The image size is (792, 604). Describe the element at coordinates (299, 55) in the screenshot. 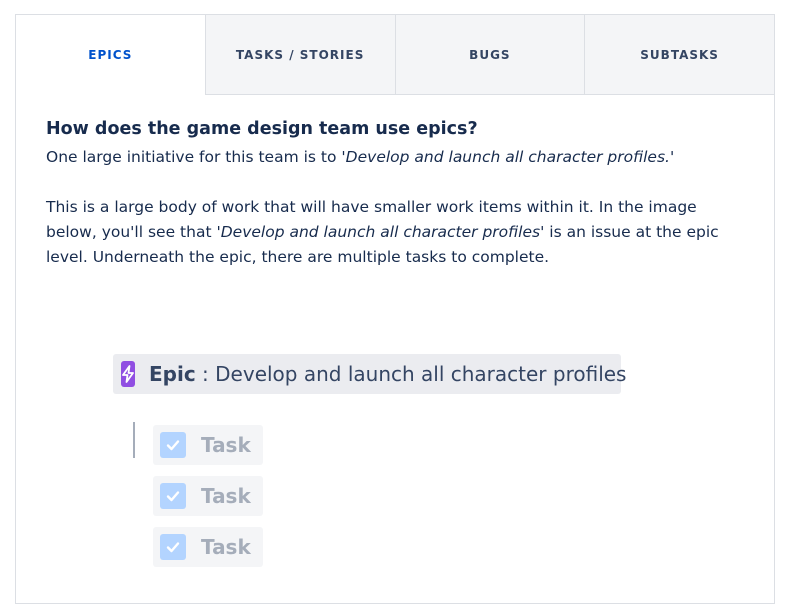

I see `tab-tasks-stories: TASKS / STORIES` at that location.